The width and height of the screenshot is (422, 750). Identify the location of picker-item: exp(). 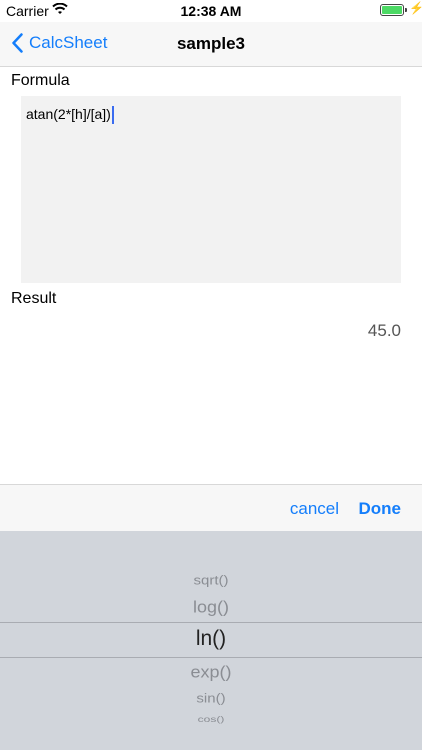
(211, 673).